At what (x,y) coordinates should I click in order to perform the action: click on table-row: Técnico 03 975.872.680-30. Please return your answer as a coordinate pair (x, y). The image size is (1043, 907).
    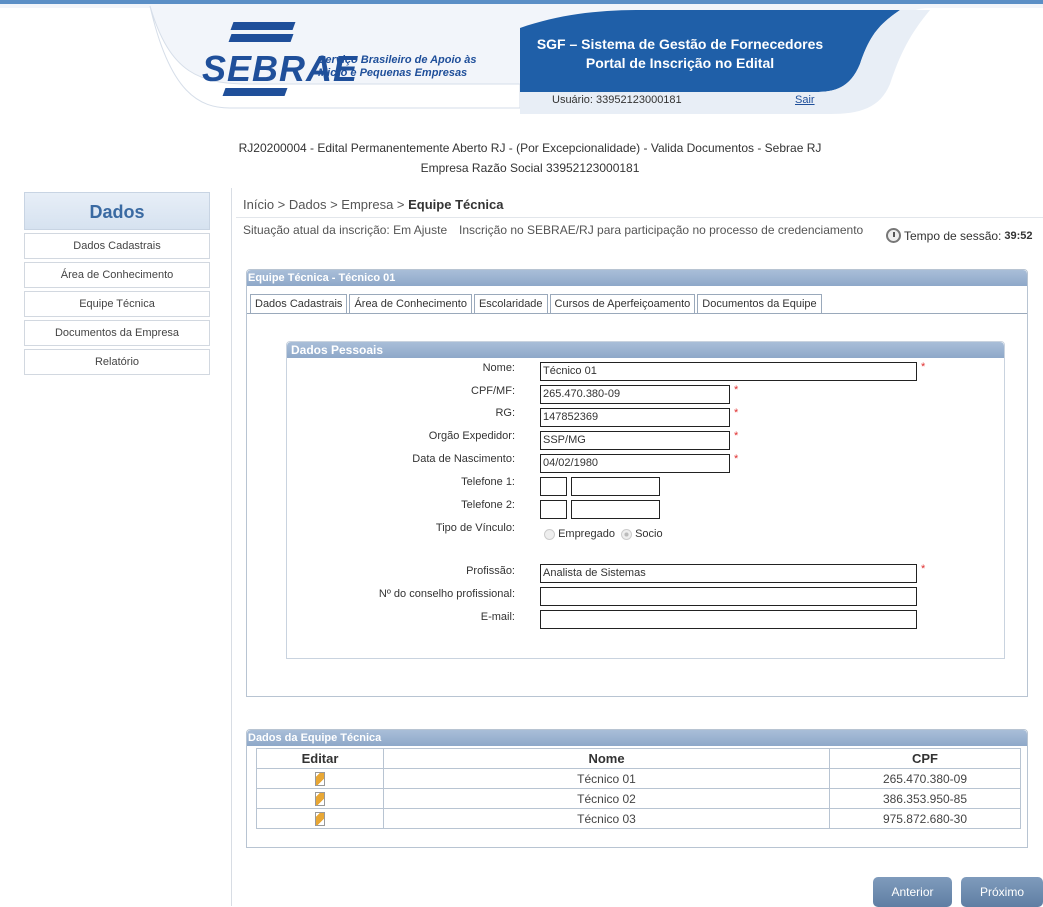
    Looking at the image, I should click on (638, 818).